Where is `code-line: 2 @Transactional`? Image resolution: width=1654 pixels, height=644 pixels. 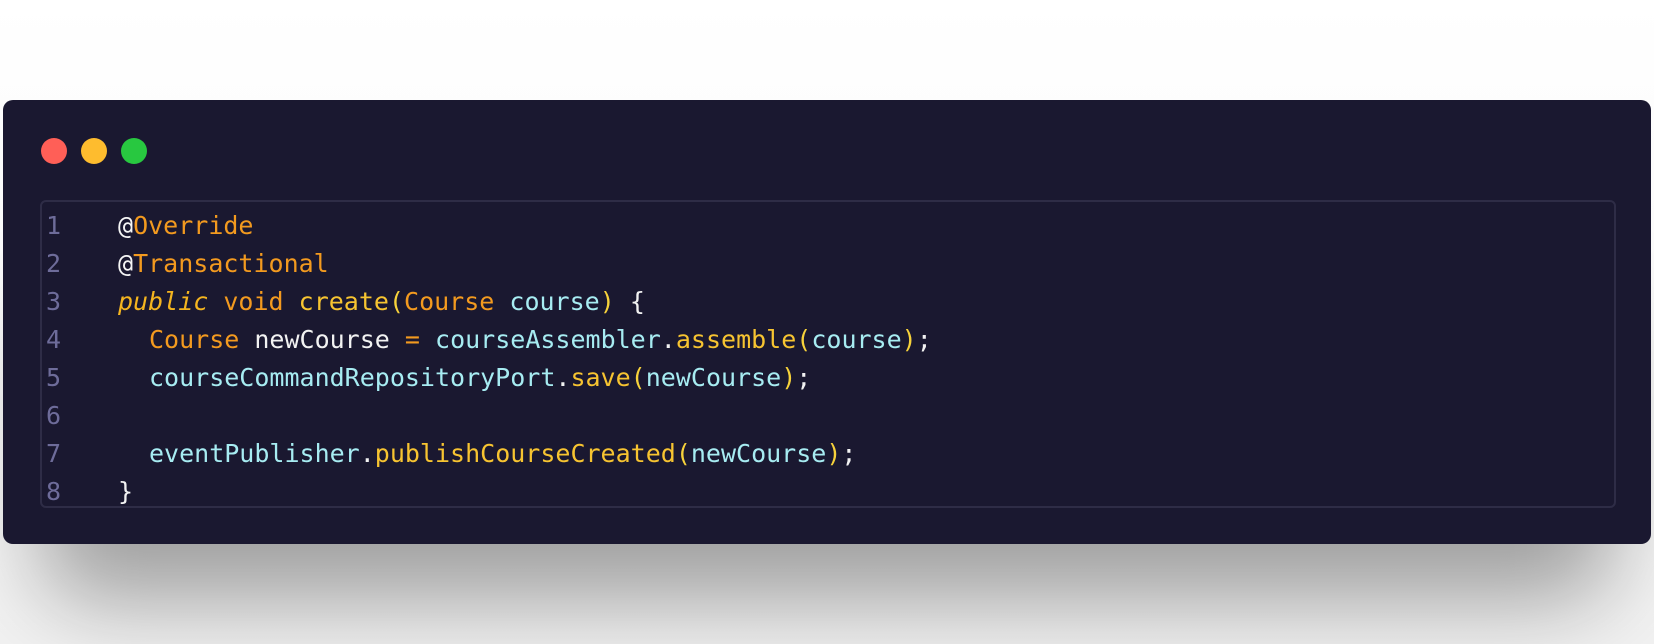
code-line: 2 @Transactional is located at coordinates (828, 264).